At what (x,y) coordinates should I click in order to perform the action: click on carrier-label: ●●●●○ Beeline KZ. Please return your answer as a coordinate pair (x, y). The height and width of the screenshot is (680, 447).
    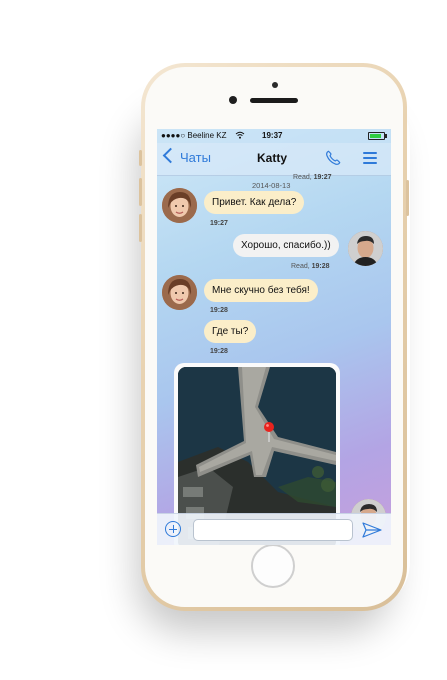
    Looking at the image, I should click on (194, 135).